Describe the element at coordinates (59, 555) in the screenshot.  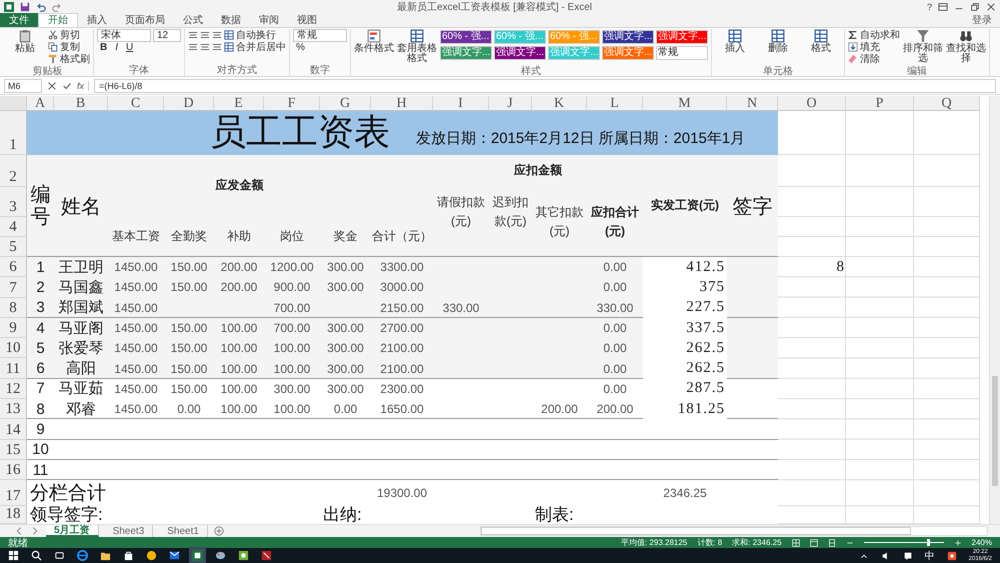
I see `task-view-icon` at that location.